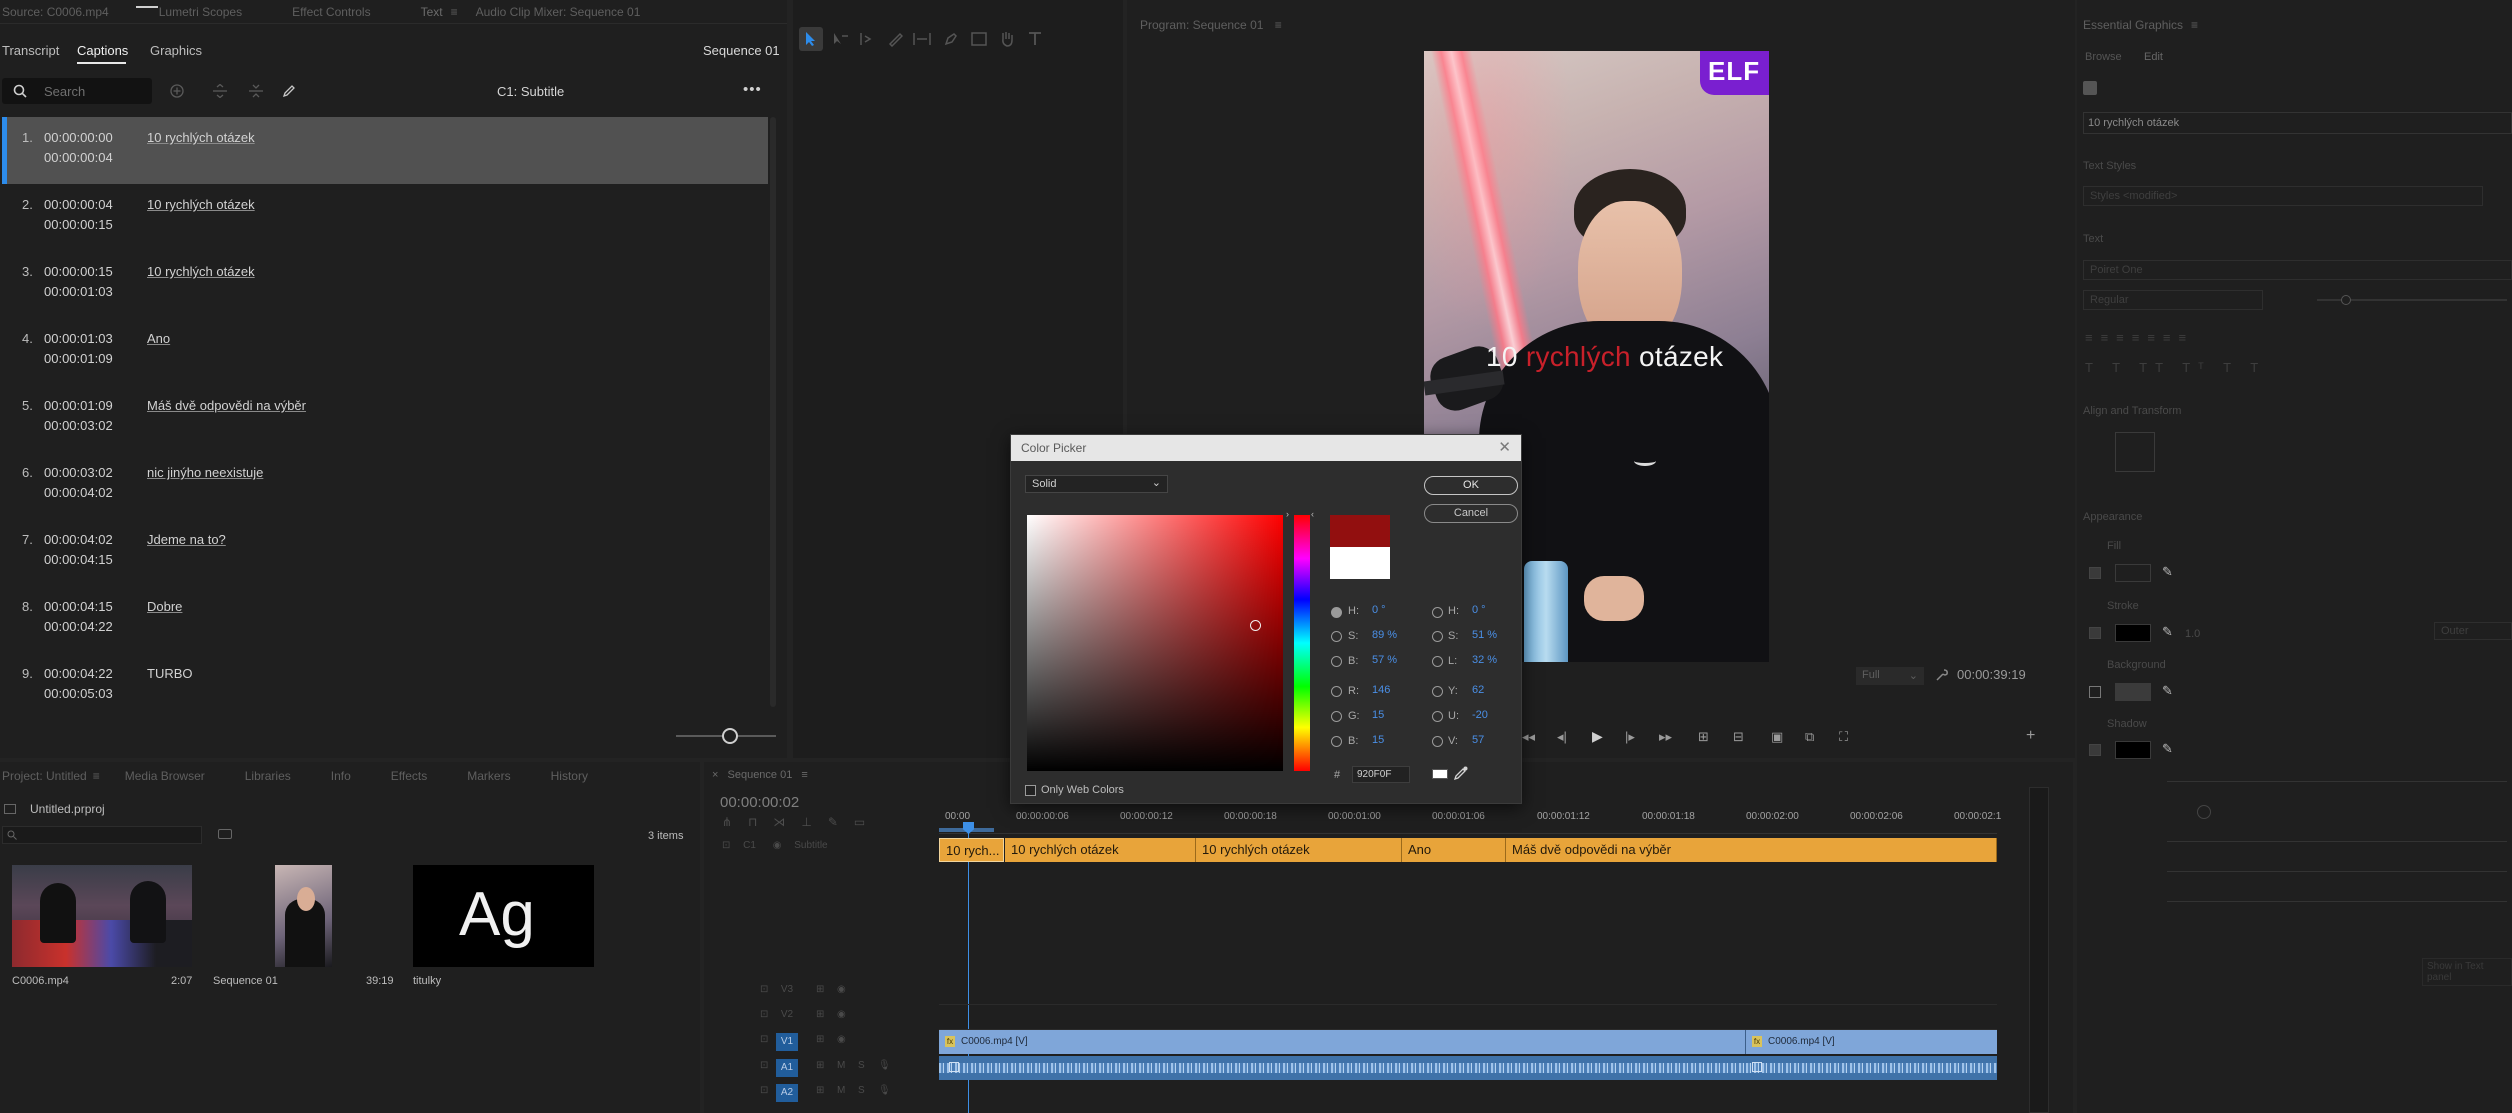 The height and width of the screenshot is (1113, 2512). What do you see at coordinates (78, 539) in the screenshot?
I see `caption-start: 00:00:04:02` at bounding box center [78, 539].